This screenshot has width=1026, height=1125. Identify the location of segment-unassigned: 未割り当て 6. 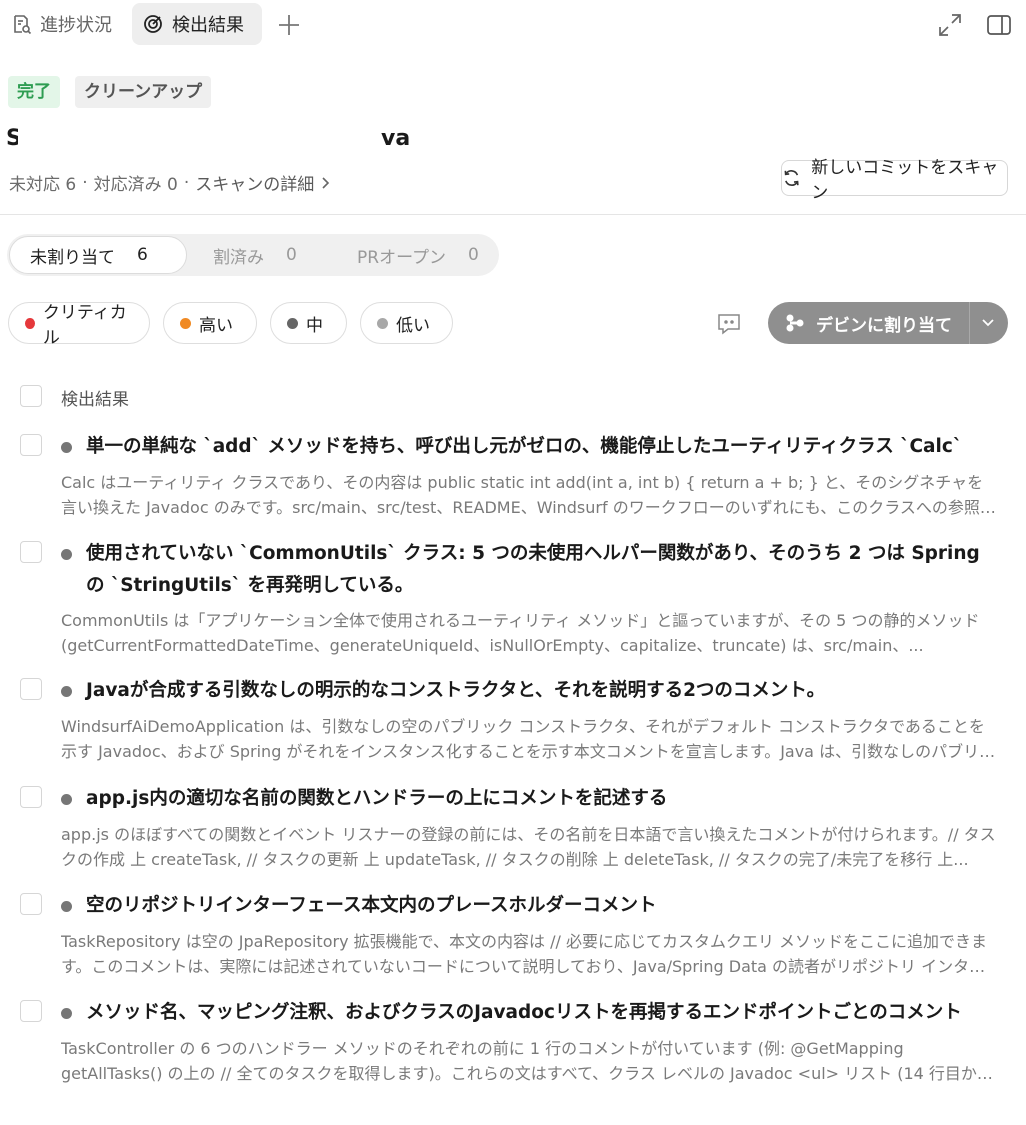
(98, 255).